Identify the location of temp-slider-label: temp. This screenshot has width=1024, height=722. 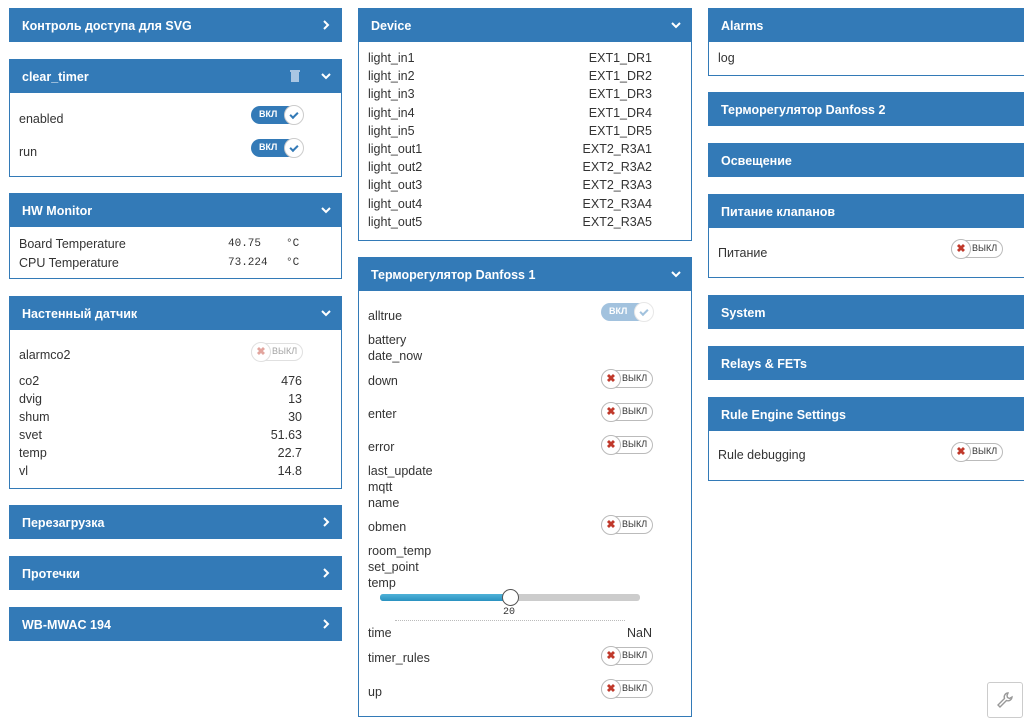
(382, 583).